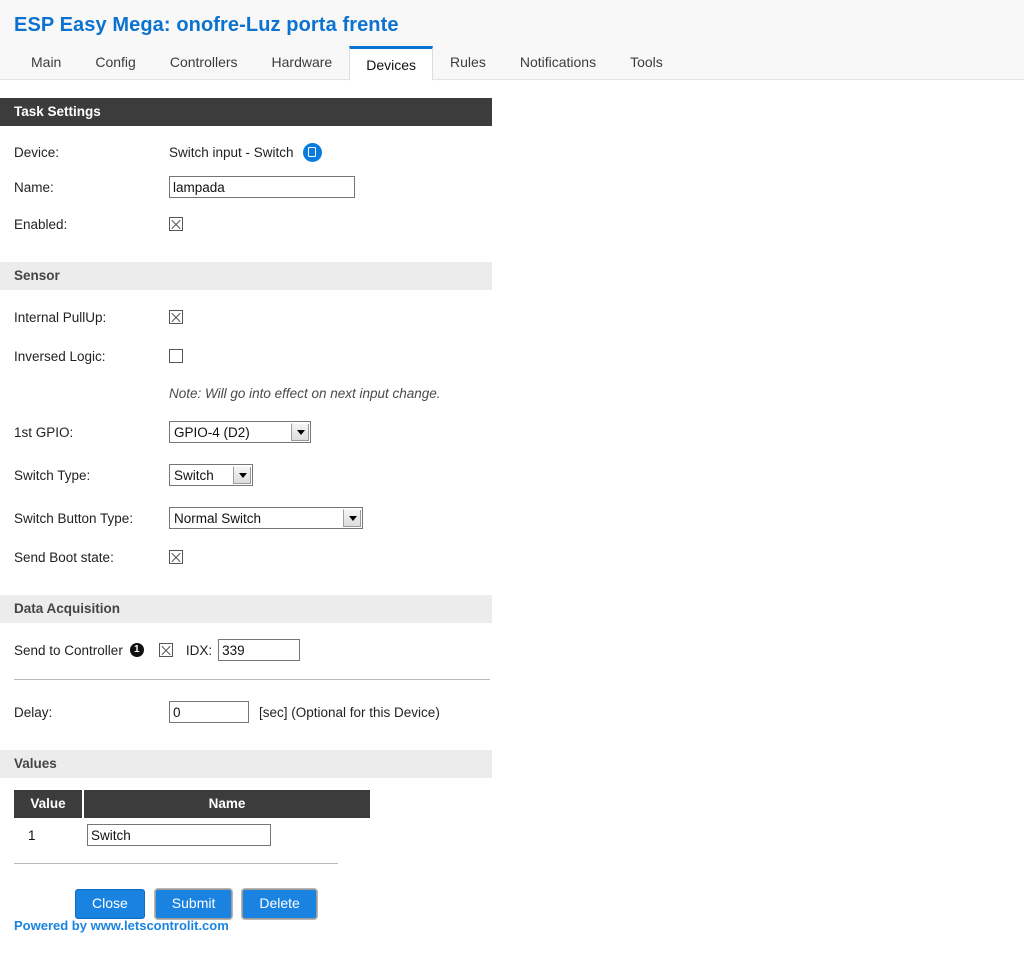 The height and width of the screenshot is (965, 1024). I want to click on tab-config: Config, so click(115, 62).